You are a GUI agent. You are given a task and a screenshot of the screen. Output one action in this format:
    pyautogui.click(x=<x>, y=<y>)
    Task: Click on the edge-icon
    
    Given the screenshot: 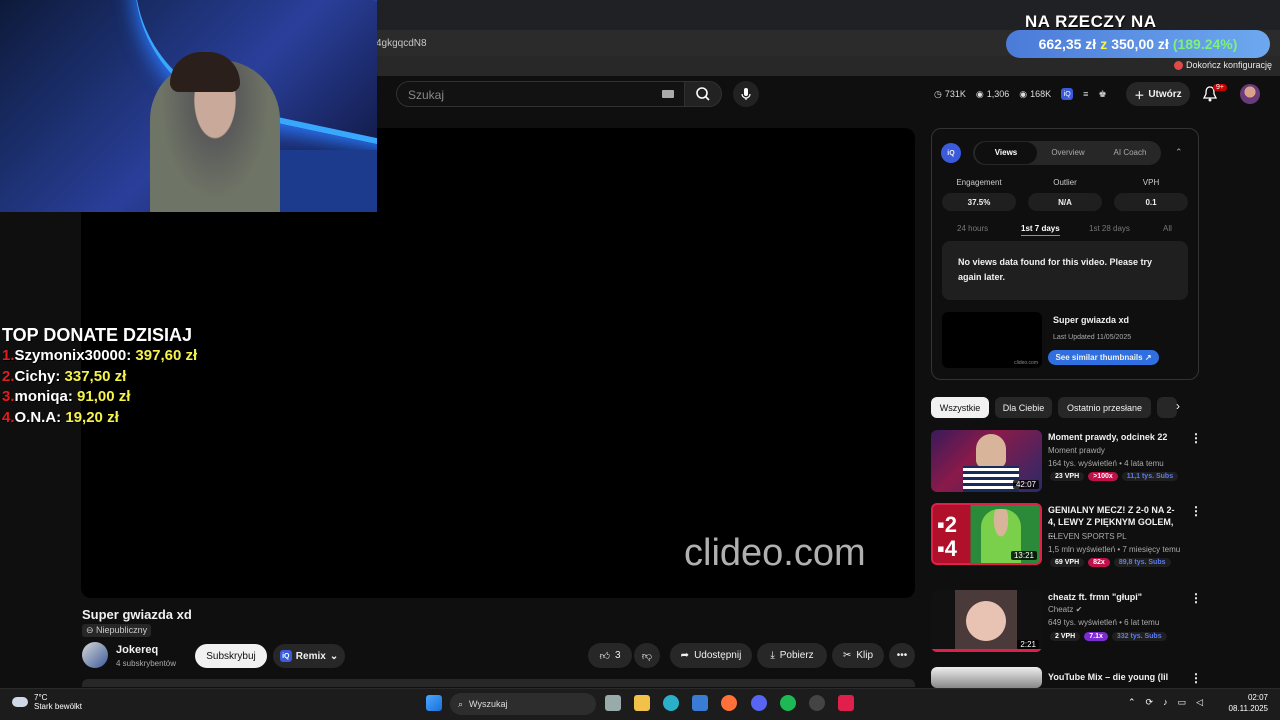 What is the action you would take?
    pyautogui.click(x=671, y=703)
    